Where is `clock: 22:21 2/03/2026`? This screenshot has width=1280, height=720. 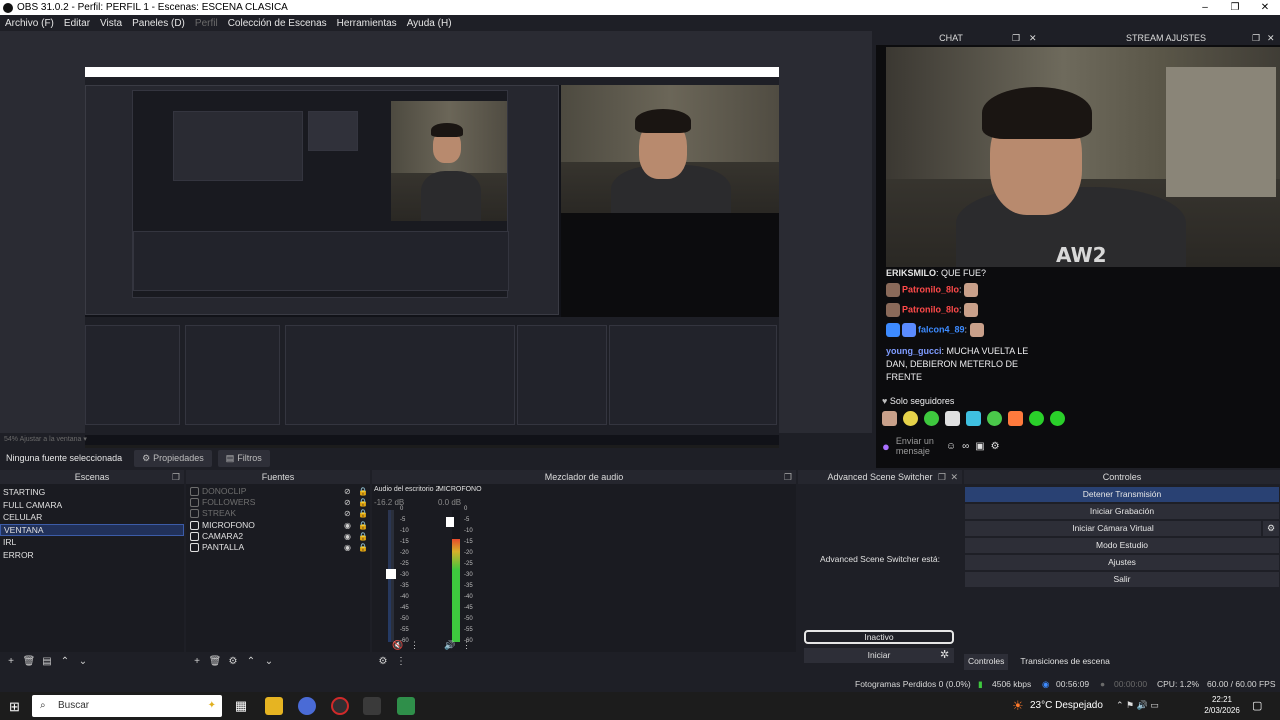
clock: 22:21 2/03/2026 is located at coordinates (1222, 705).